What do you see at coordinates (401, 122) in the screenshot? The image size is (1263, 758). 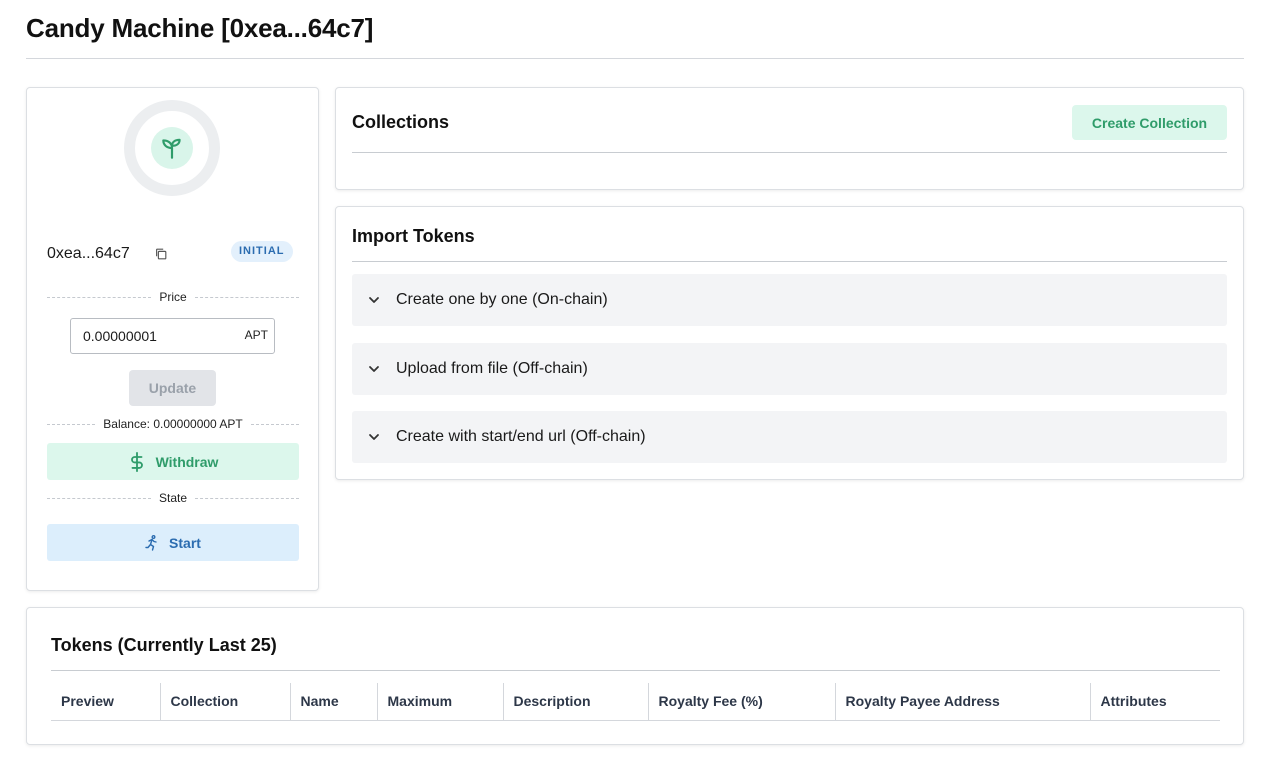 I see `collections-title: Collections` at bounding box center [401, 122].